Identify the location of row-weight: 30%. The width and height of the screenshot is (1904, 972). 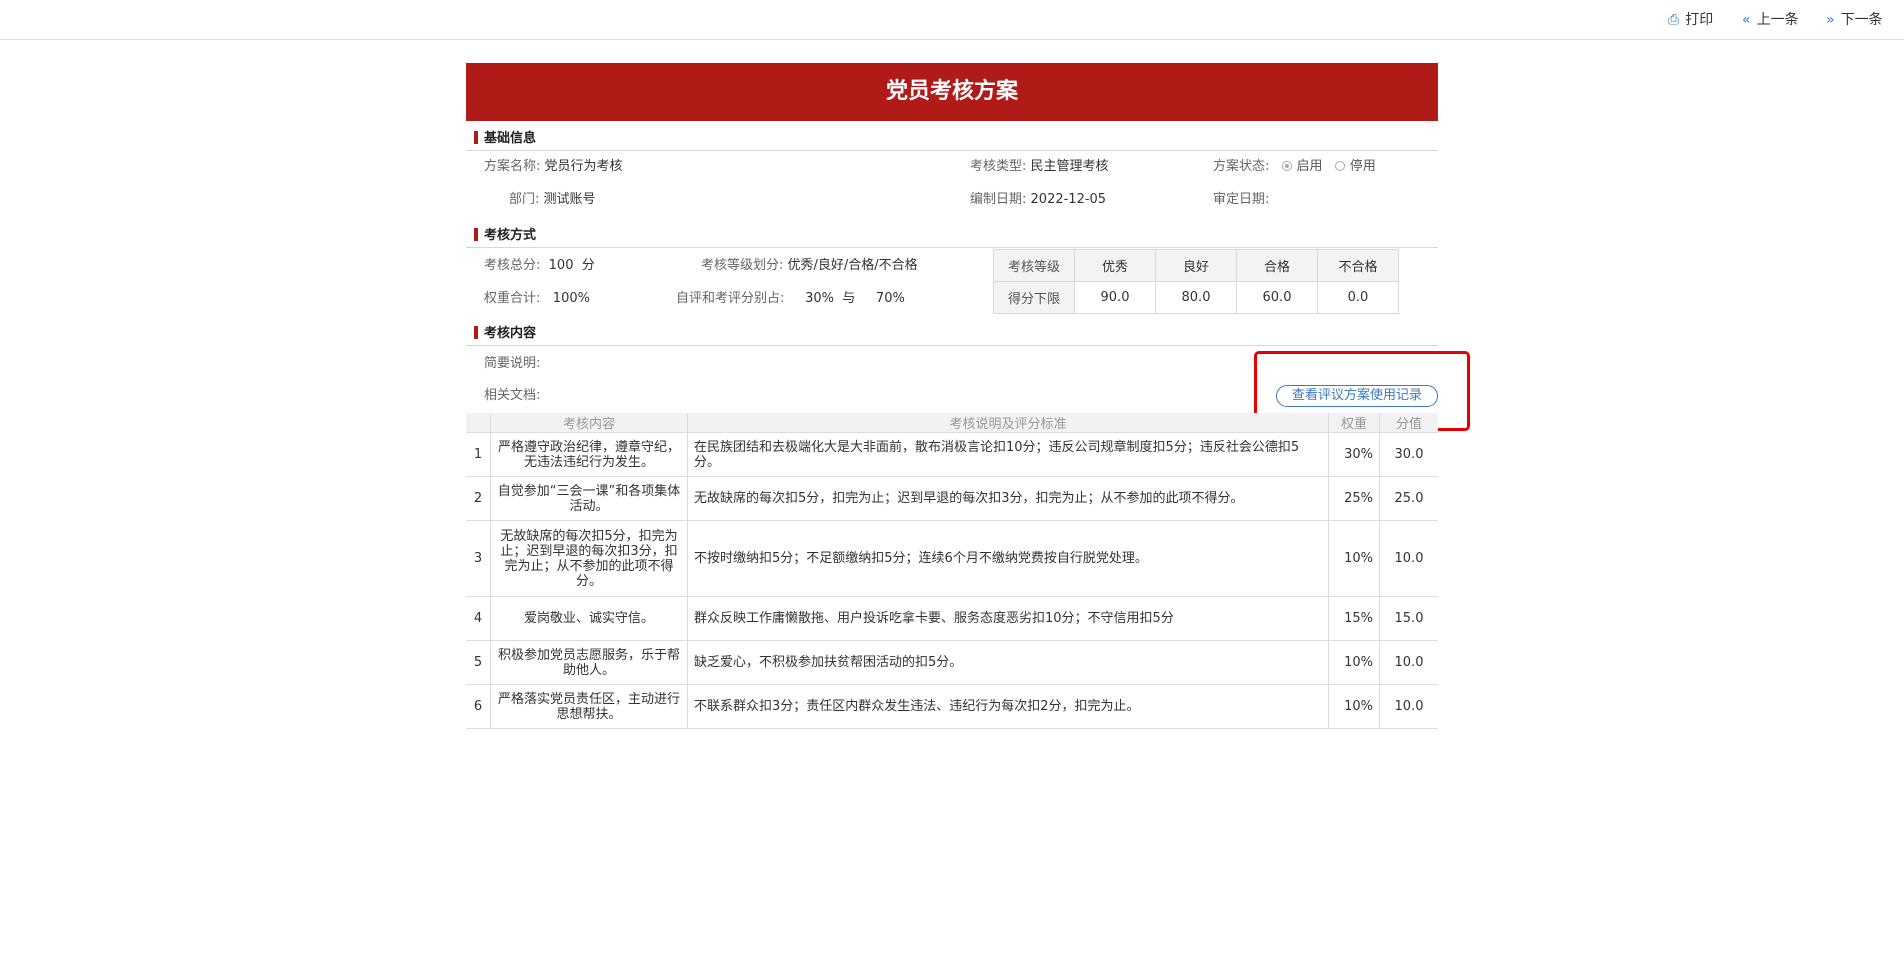
(1354, 454).